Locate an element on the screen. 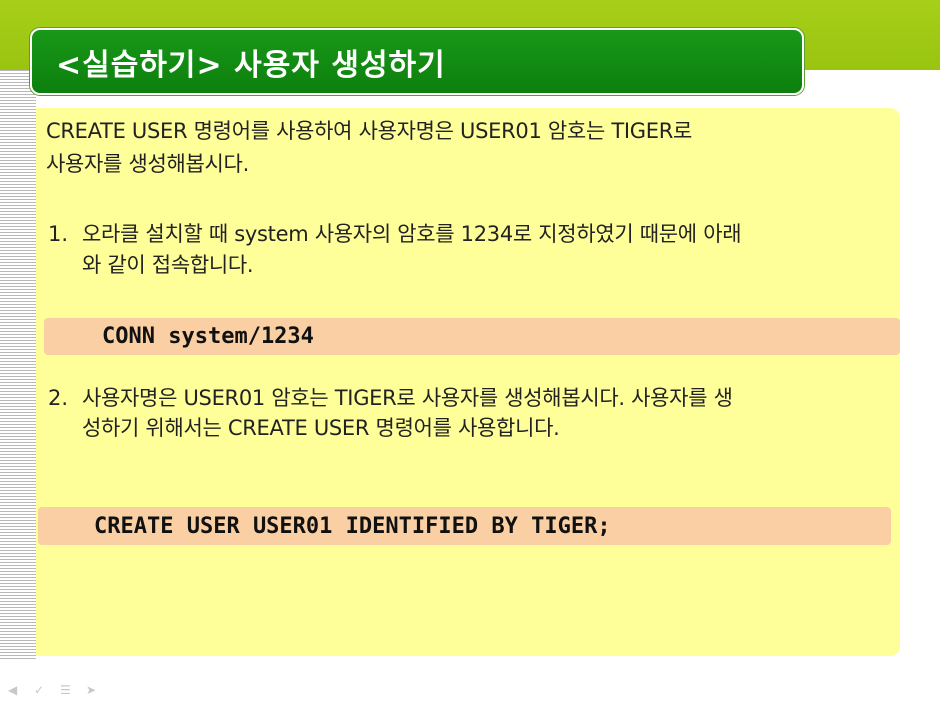 Image resolution: width=940 pixels, height=710 pixels. step-1-code-block: CONN system/1234 is located at coordinates (472, 336).